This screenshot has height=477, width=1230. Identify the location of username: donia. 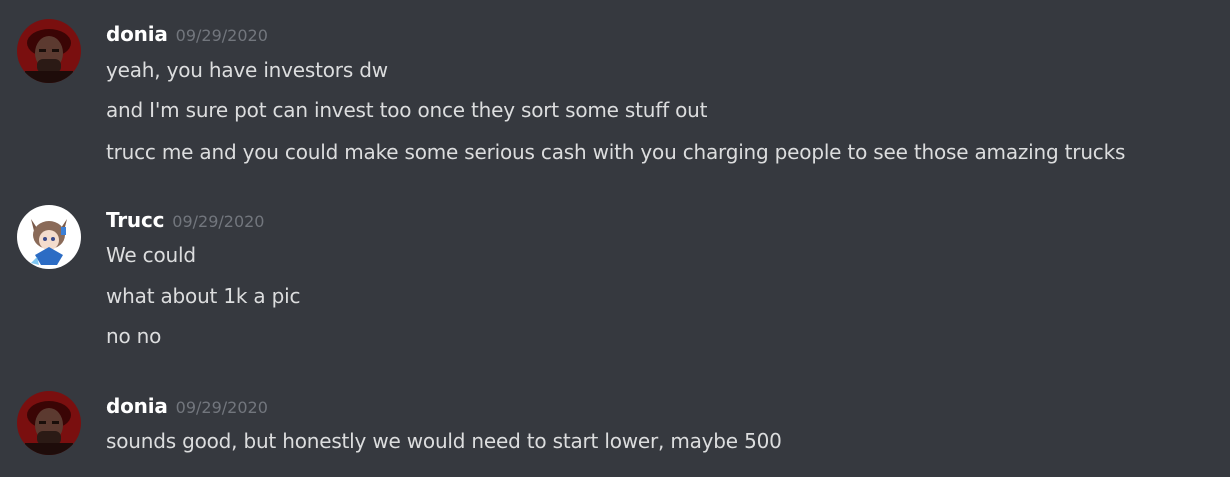
(137, 406).